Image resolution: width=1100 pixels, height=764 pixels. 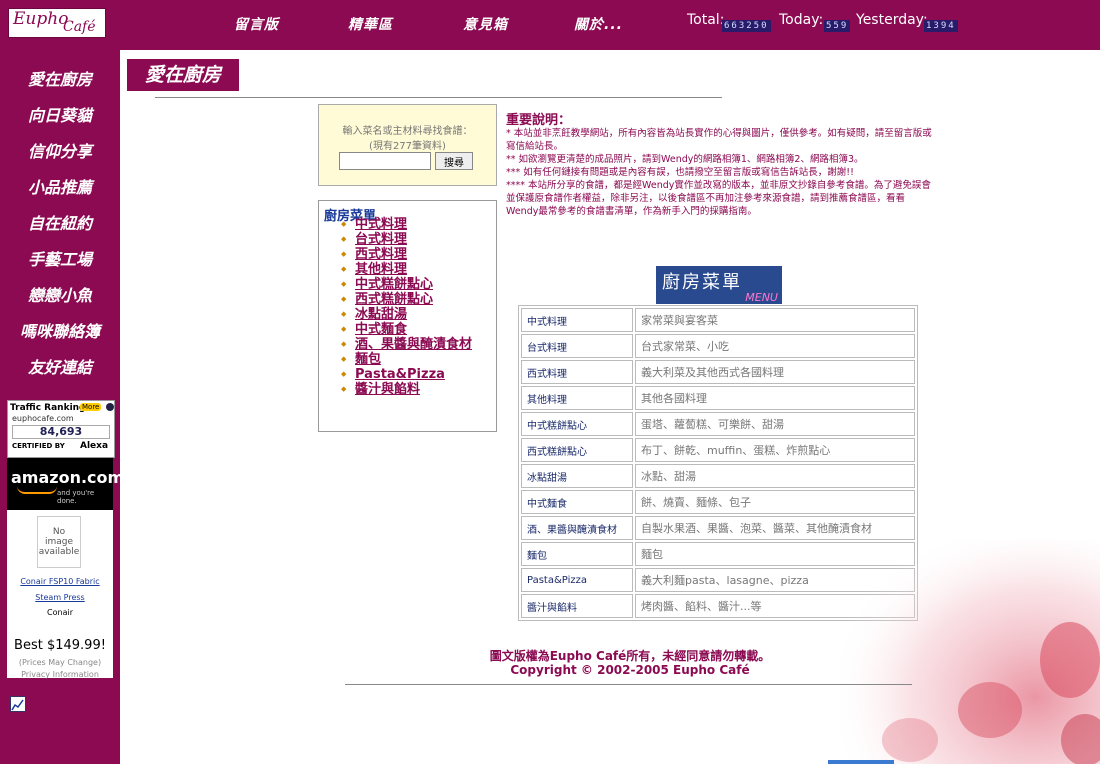 I want to click on category-cell: 其他料理, so click(x=577, y=398).